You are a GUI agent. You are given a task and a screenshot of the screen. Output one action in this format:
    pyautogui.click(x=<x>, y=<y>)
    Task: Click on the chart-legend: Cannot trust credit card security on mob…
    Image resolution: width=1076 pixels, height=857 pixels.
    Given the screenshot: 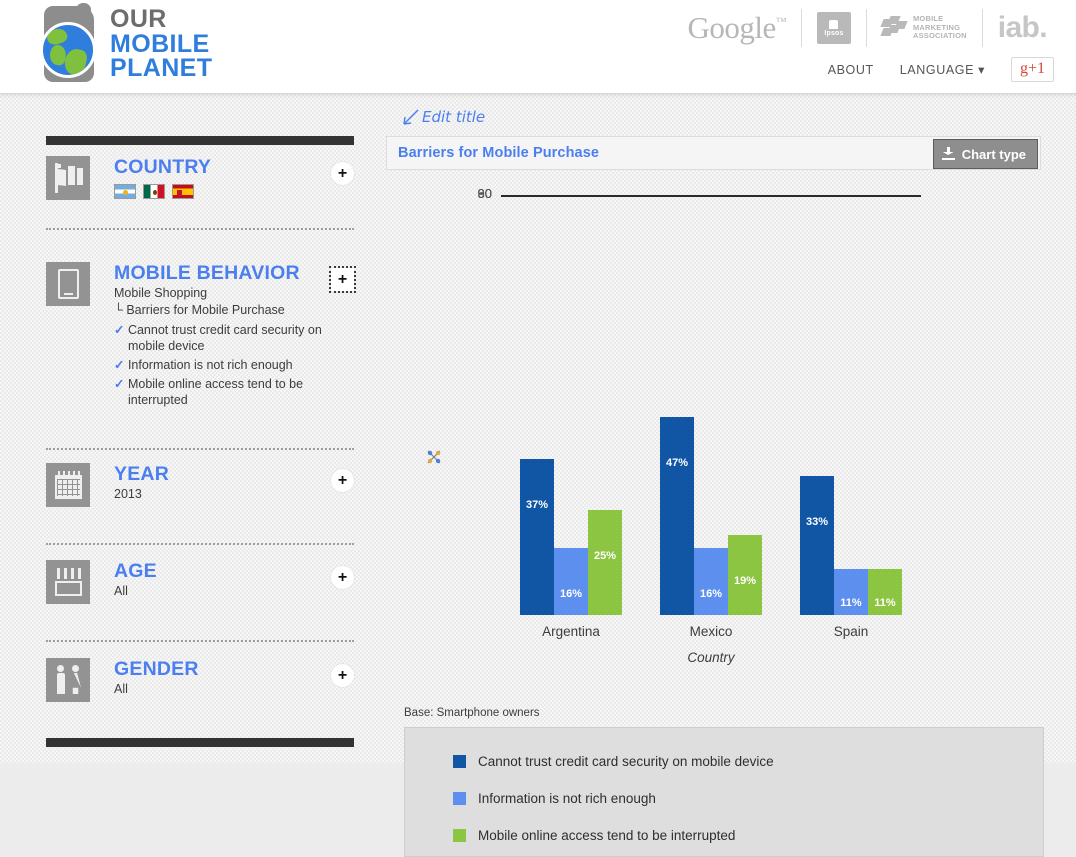 What is the action you would take?
    pyautogui.click(x=724, y=792)
    